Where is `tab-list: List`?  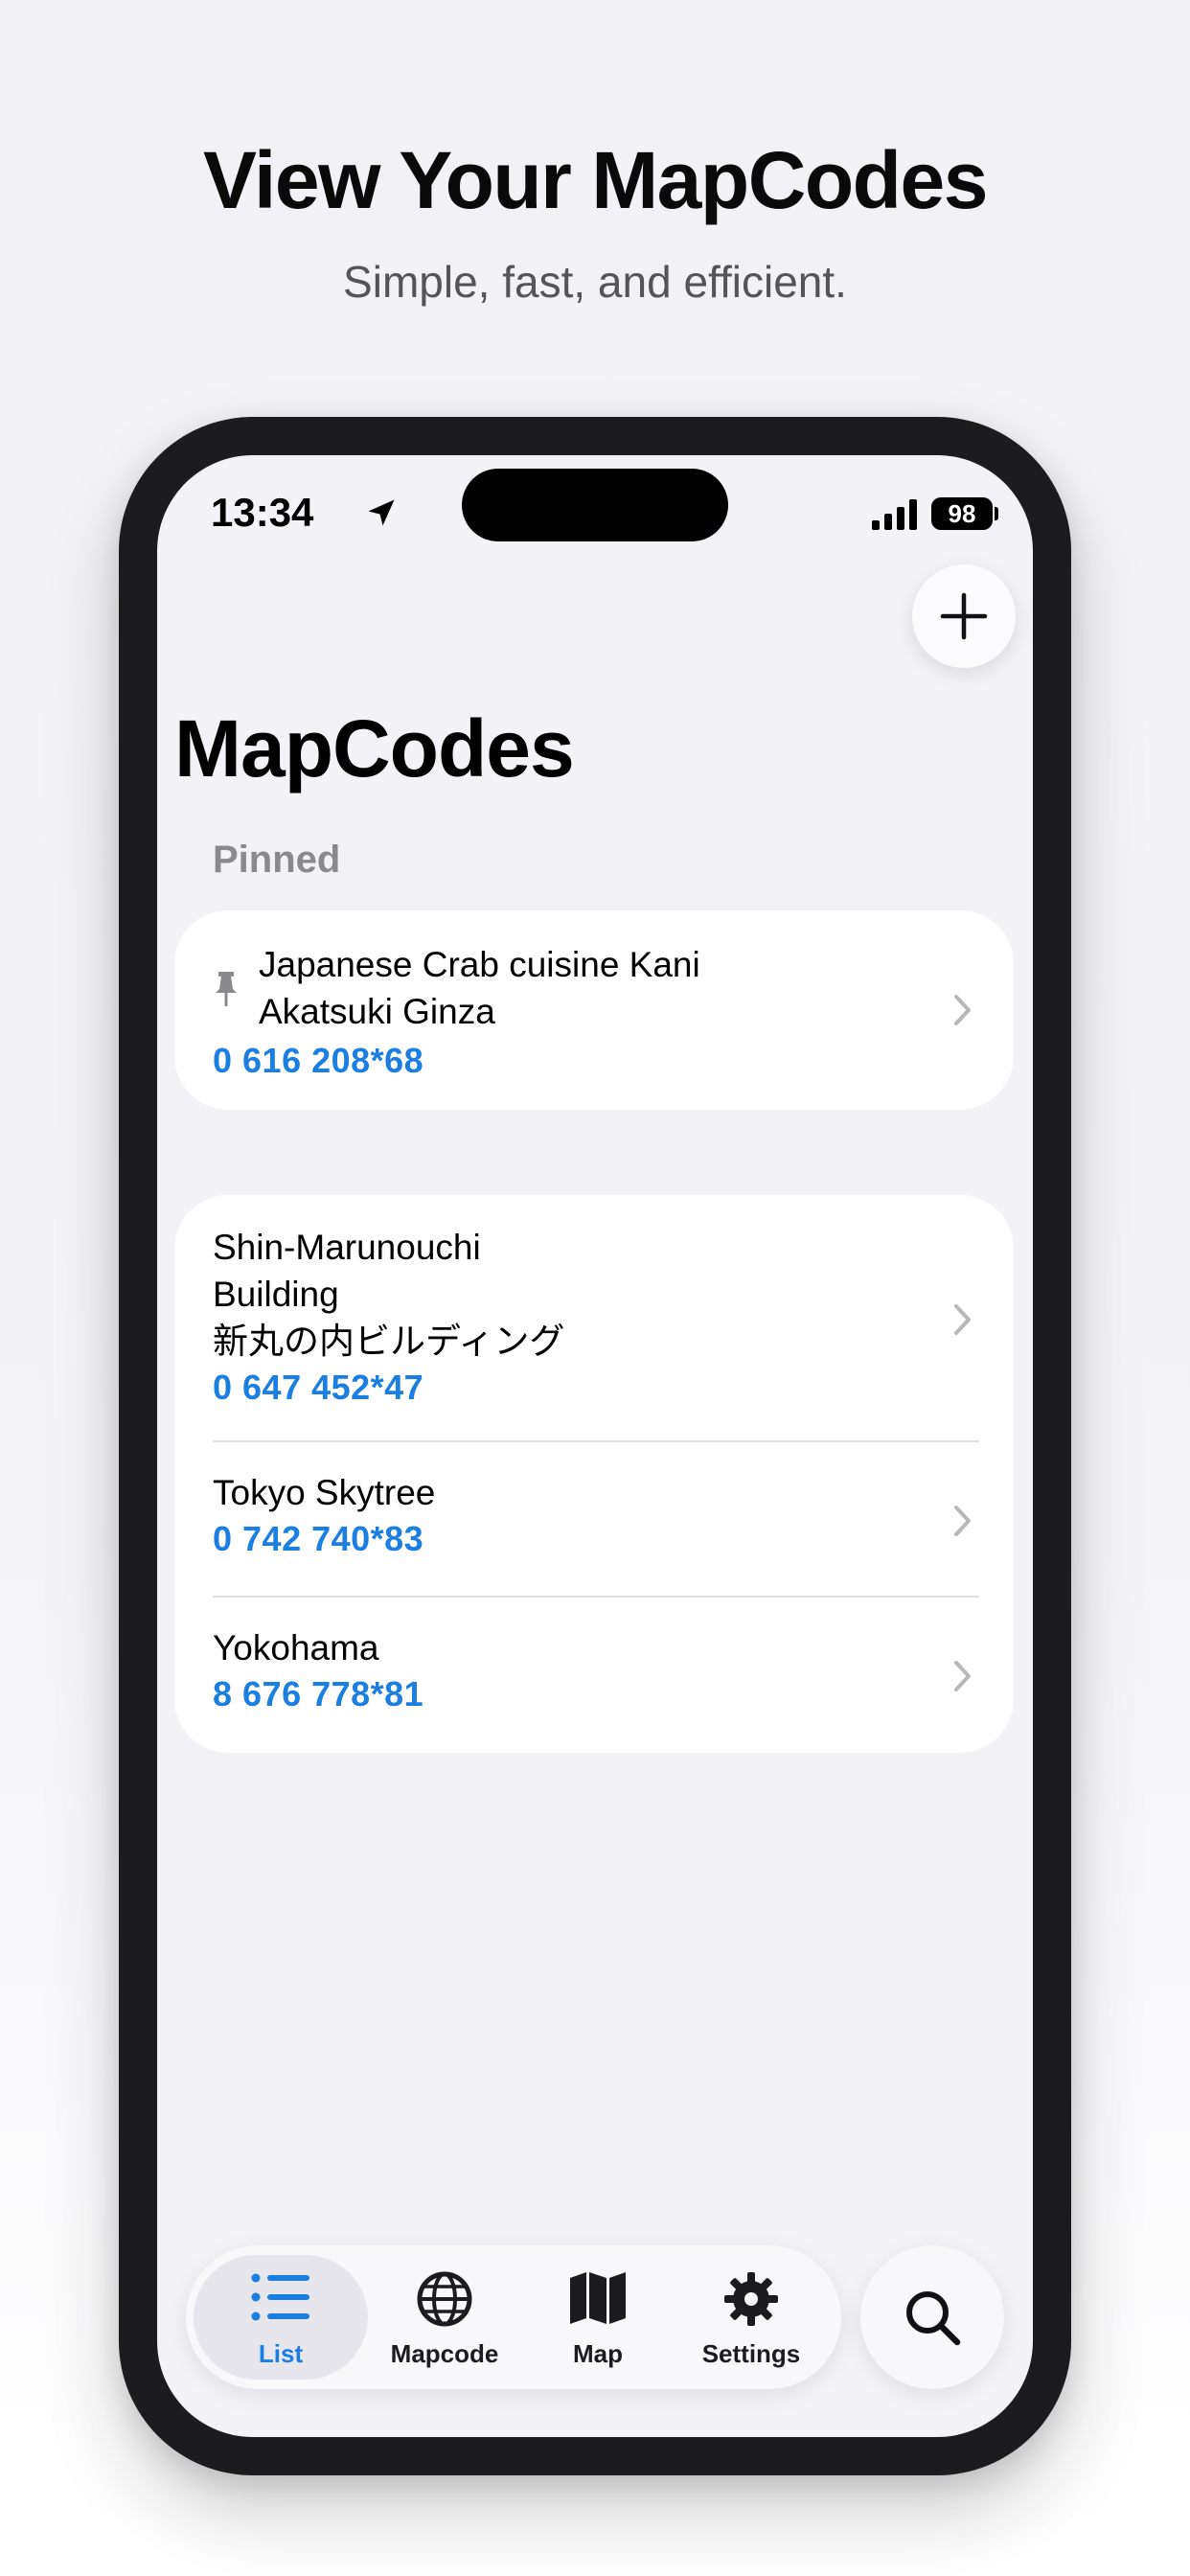 tab-list: List is located at coordinates (281, 2317).